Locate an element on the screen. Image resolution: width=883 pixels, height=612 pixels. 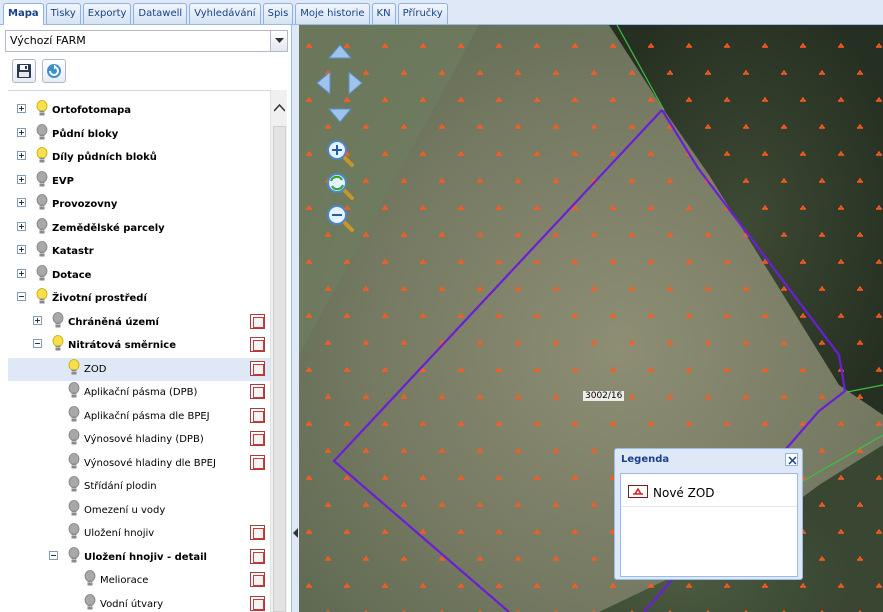
tree-item-label: Střídání plodin is located at coordinates (120, 486).